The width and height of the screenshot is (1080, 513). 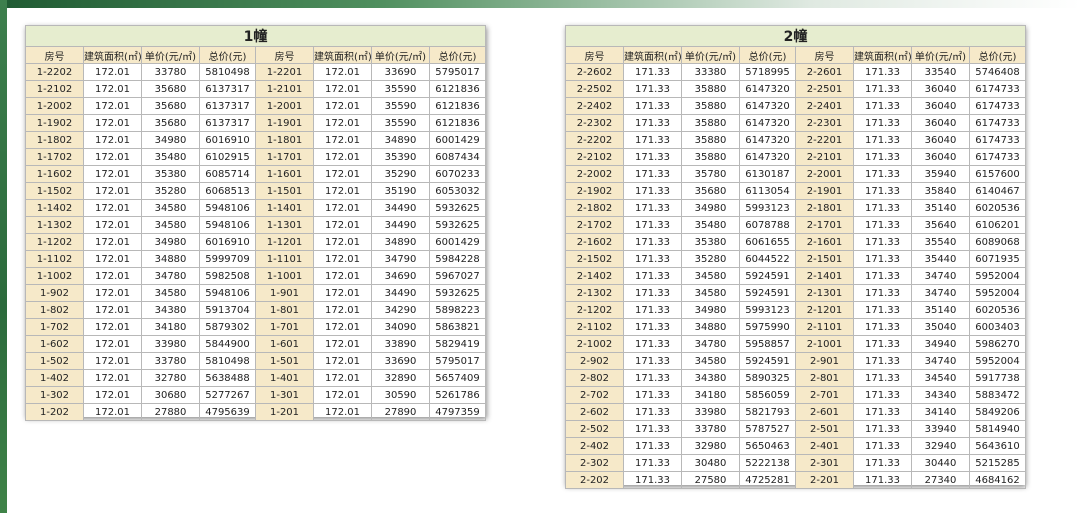 What do you see at coordinates (710, 225) in the screenshot?
I see `unit-price-cell: 35480` at bounding box center [710, 225].